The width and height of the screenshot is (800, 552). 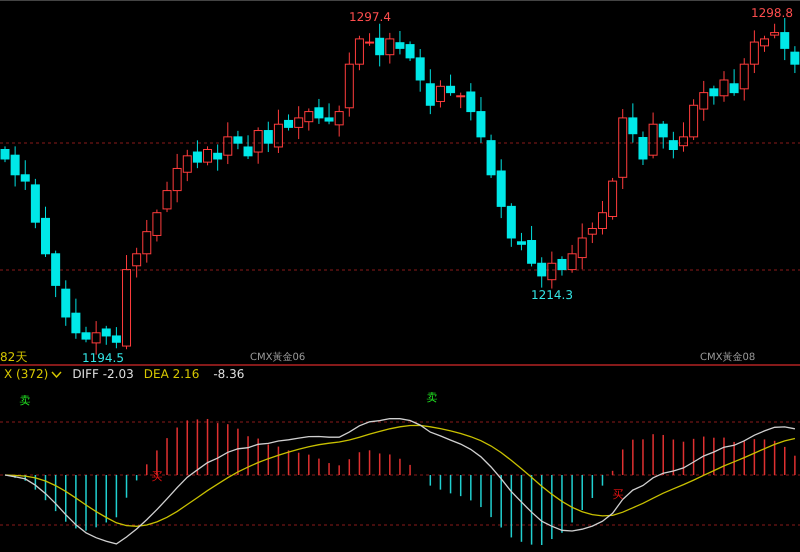 I want to click on dea-value: DEA 2.16, so click(x=172, y=374).